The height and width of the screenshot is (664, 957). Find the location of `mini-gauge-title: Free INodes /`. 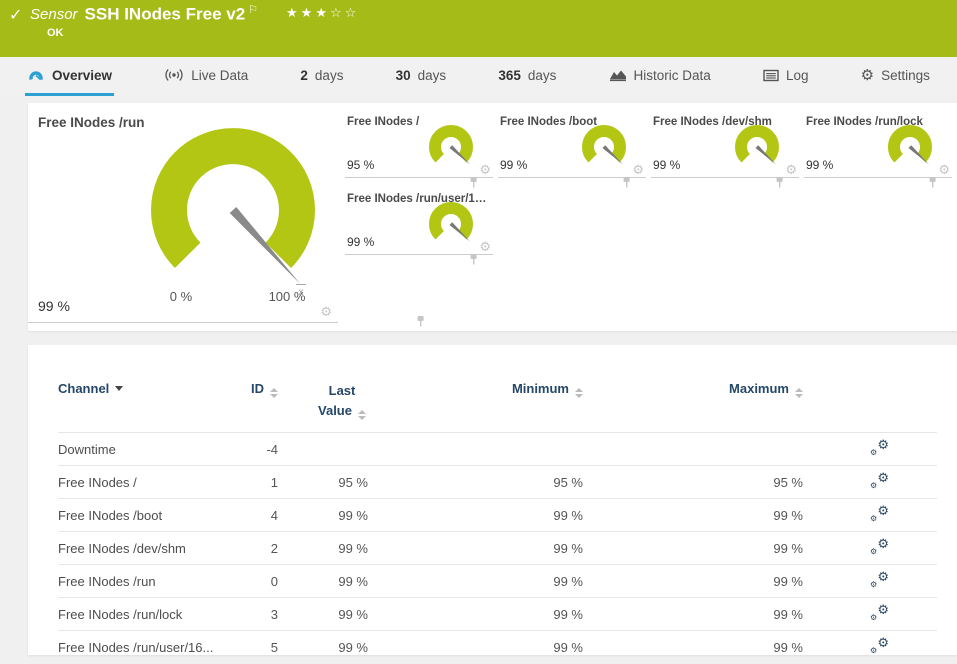

mini-gauge-title: Free INodes / is located at coordinates (383, 122).